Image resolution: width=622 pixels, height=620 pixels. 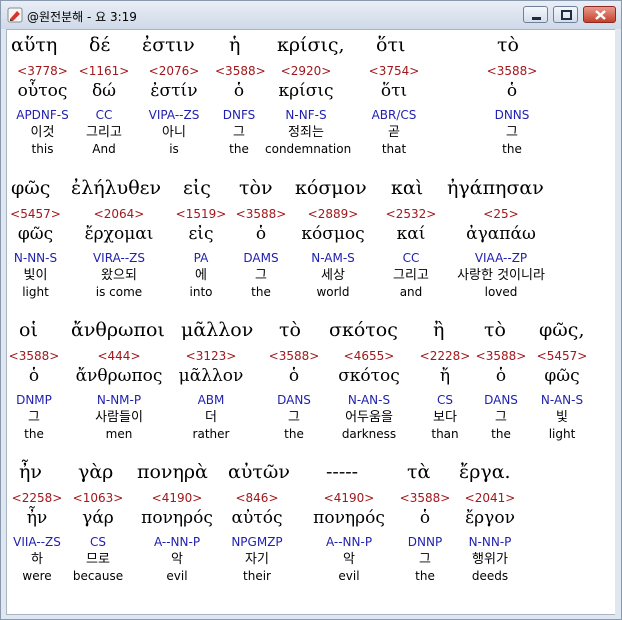 I want to click on word-analysis: <444> ἄνθρωπος N-NM-P 사람들이 men, so click(x=119, y=395).